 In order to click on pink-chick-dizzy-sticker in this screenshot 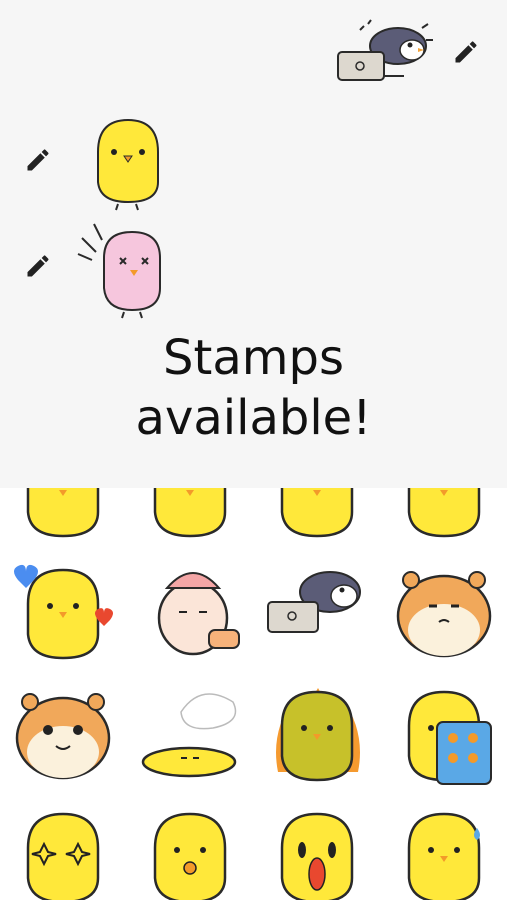, I will do `click(119, 271)`.